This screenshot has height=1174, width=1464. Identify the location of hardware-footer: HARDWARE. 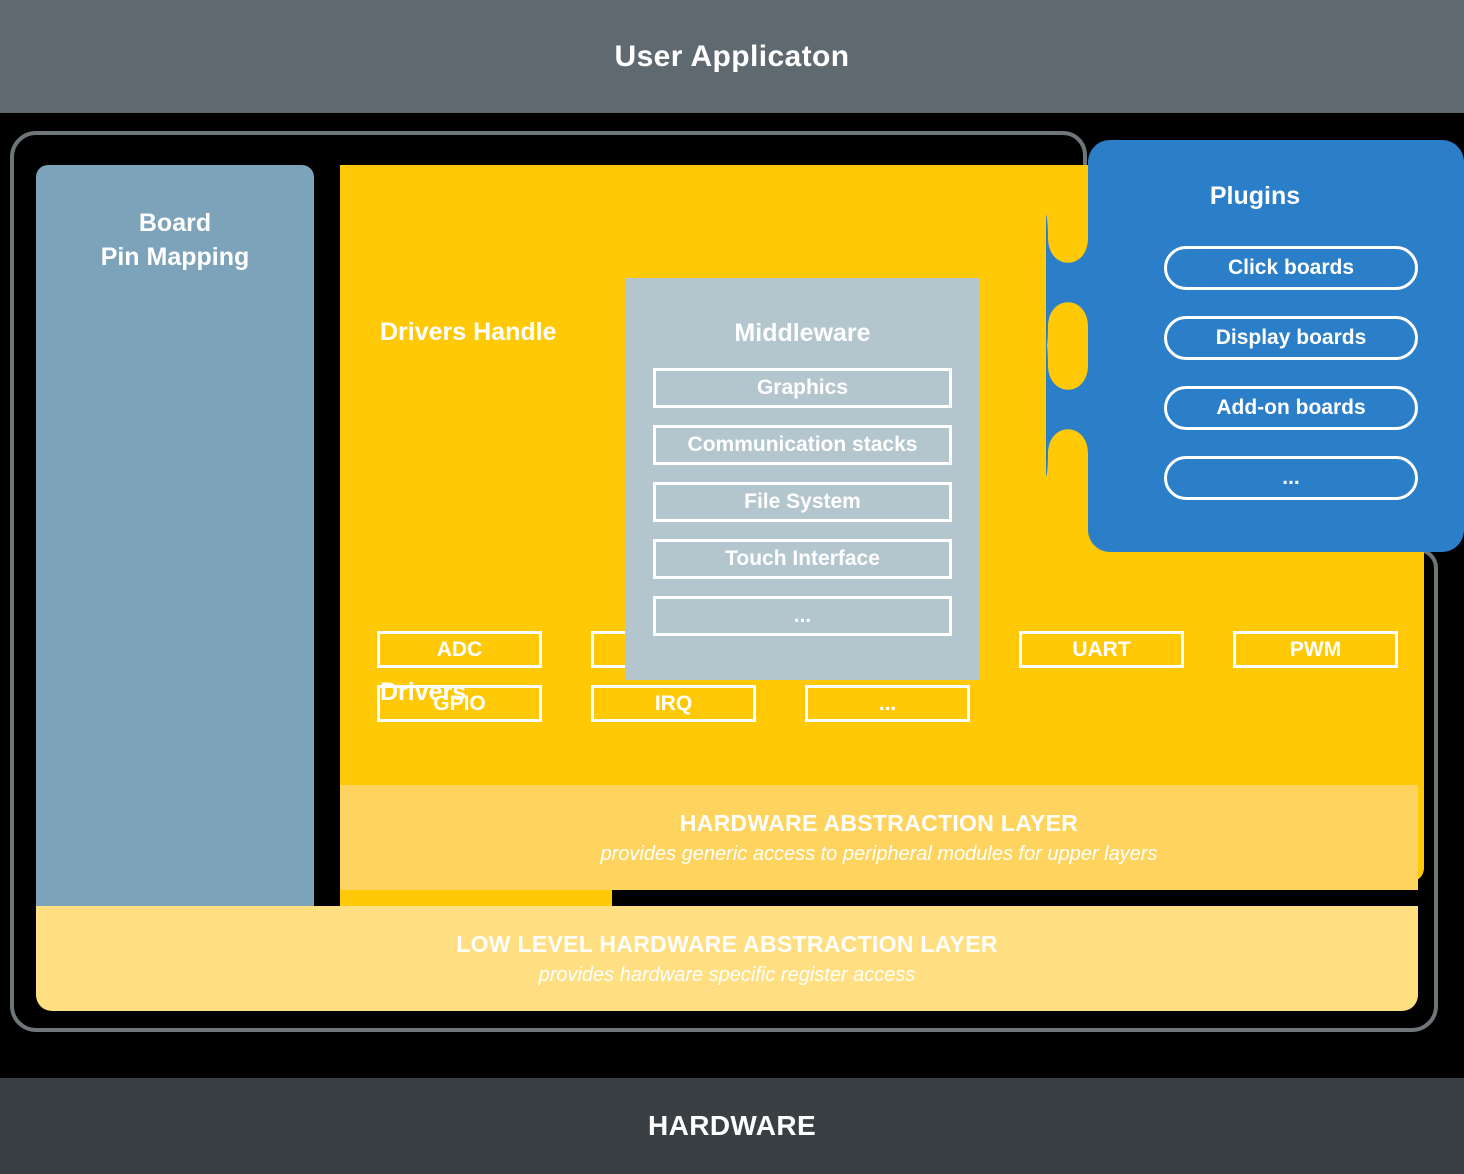
(732, 1126).